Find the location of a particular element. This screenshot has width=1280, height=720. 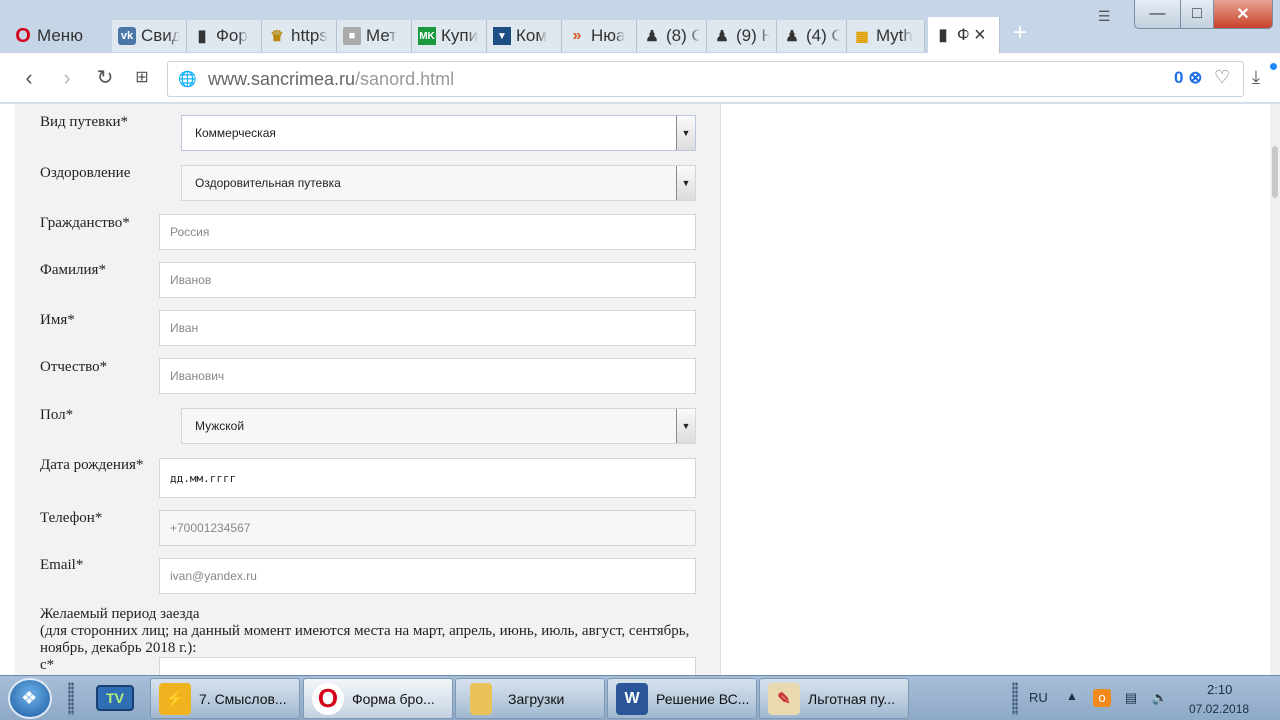

period-from-input is located at coordinates (427, 666).